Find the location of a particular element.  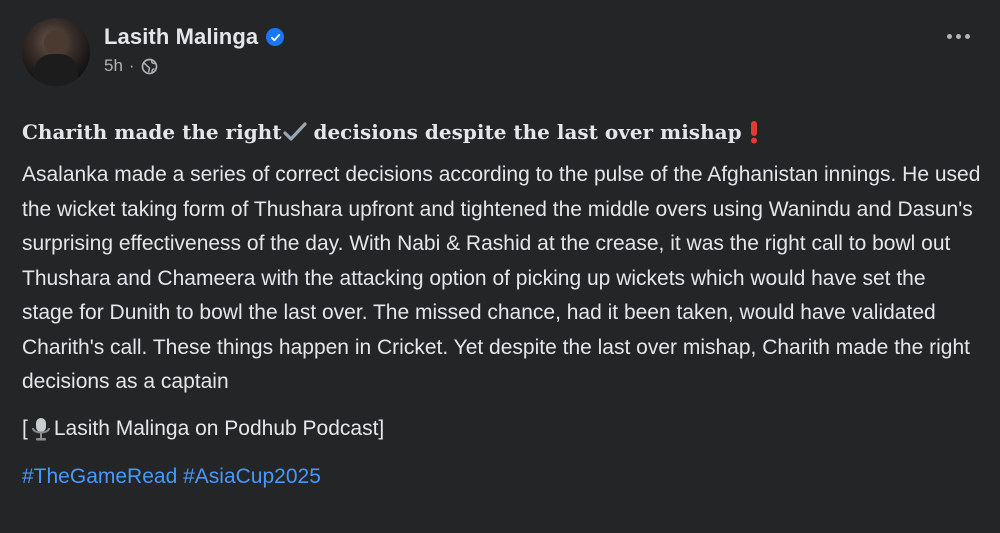

globe-icon is located at coordinates (149, 66).